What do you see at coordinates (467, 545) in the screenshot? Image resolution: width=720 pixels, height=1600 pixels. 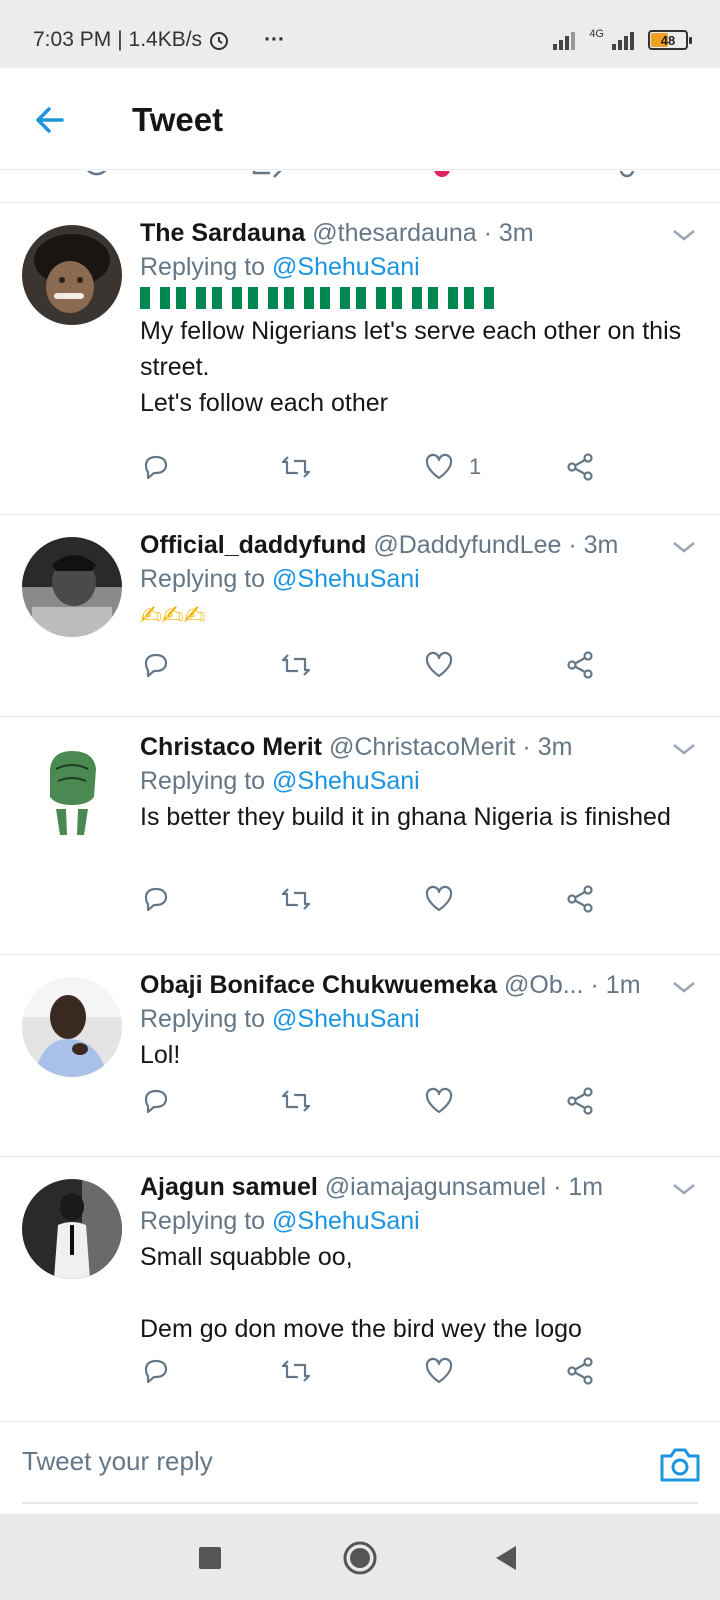 I see `author-handle: @DaddyfundLee` at bounding box center [467, 545].